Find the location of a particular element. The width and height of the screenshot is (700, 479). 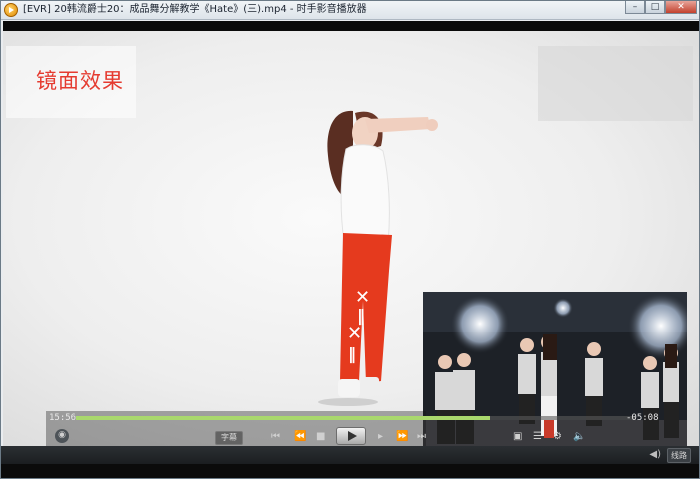

window-controls: – □ ✕ is located at coordinates (661, 7).